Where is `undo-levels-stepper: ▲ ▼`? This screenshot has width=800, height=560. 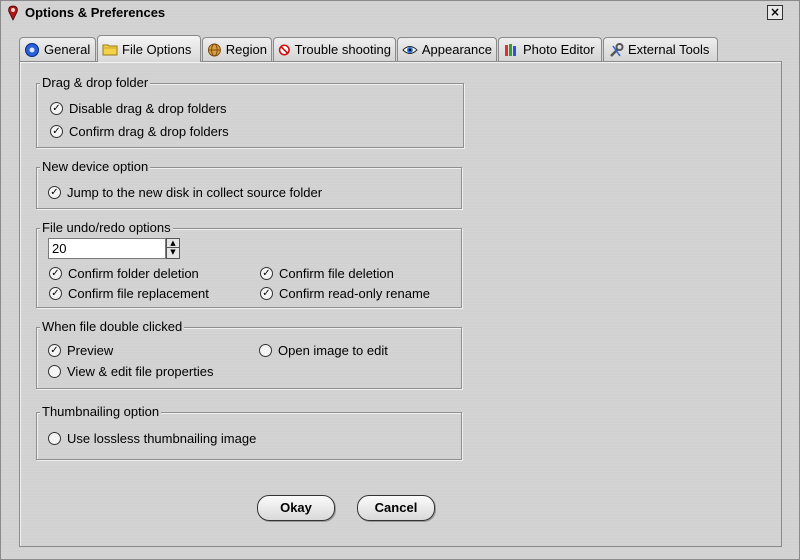 undo-levels-stepper: ▲ ▼ is located at coordinates (173, 248).